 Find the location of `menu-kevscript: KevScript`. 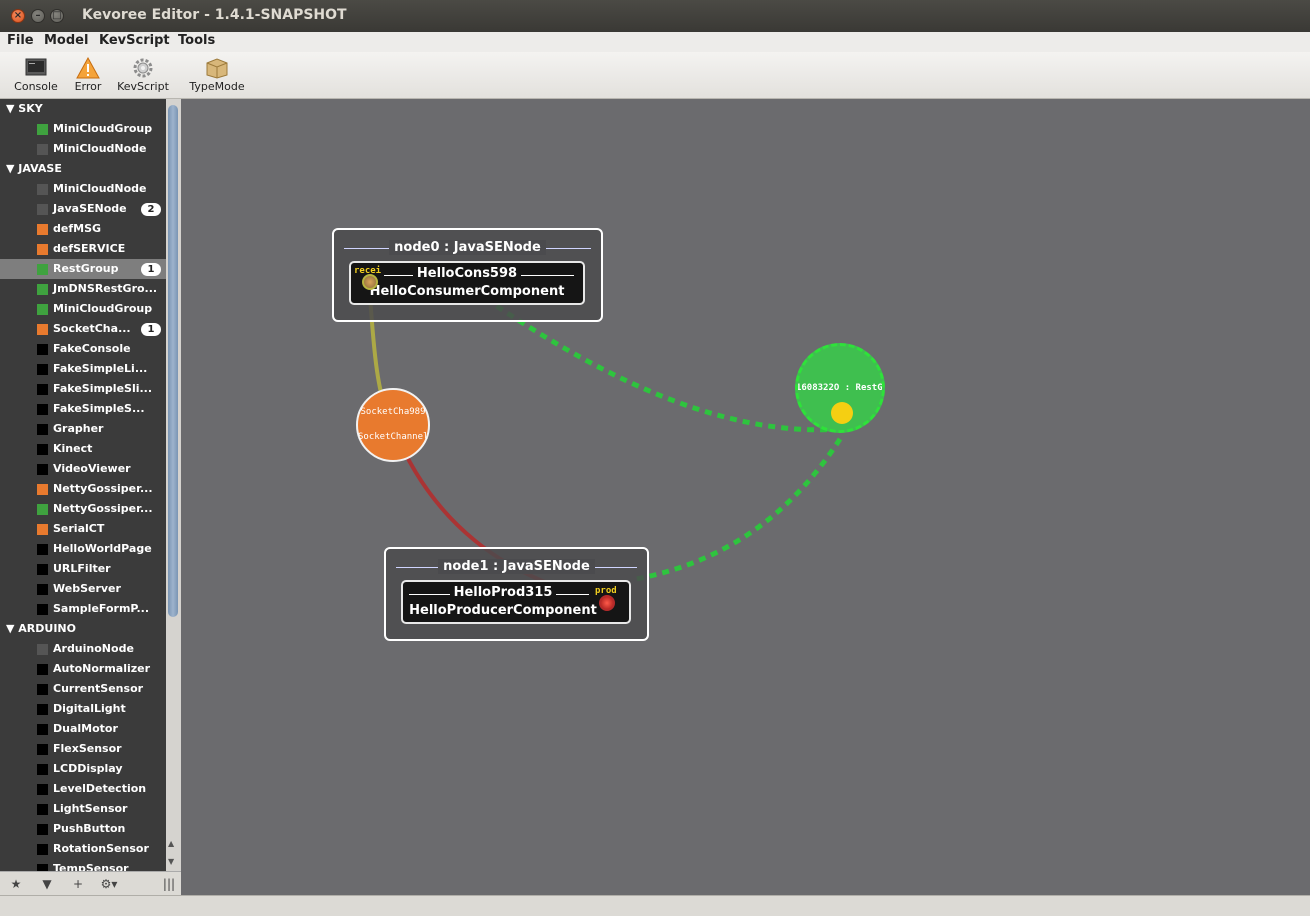

menu-kevscript: KevScript is located at coordinates (134, 40).